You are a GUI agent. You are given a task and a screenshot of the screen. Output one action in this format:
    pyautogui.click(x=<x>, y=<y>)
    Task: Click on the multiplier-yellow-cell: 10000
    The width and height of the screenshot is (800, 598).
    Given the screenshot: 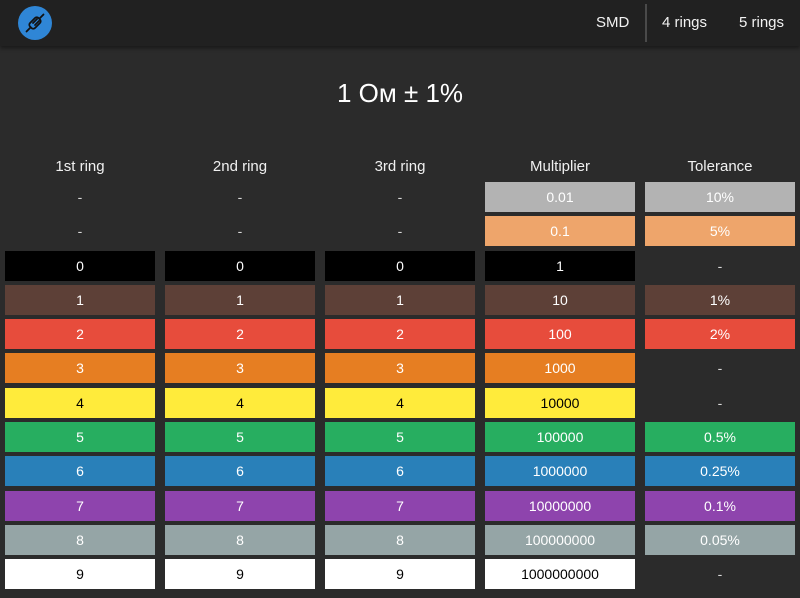 What is the action you would take?
    pyautogui.click(x=560, y=402)
    